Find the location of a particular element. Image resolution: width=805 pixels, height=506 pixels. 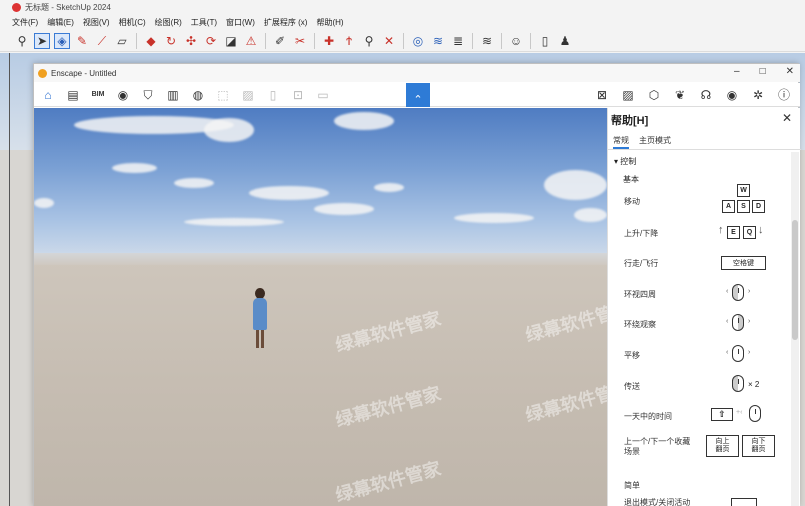

maximize-button: □ is located at coordinates (763, 71).